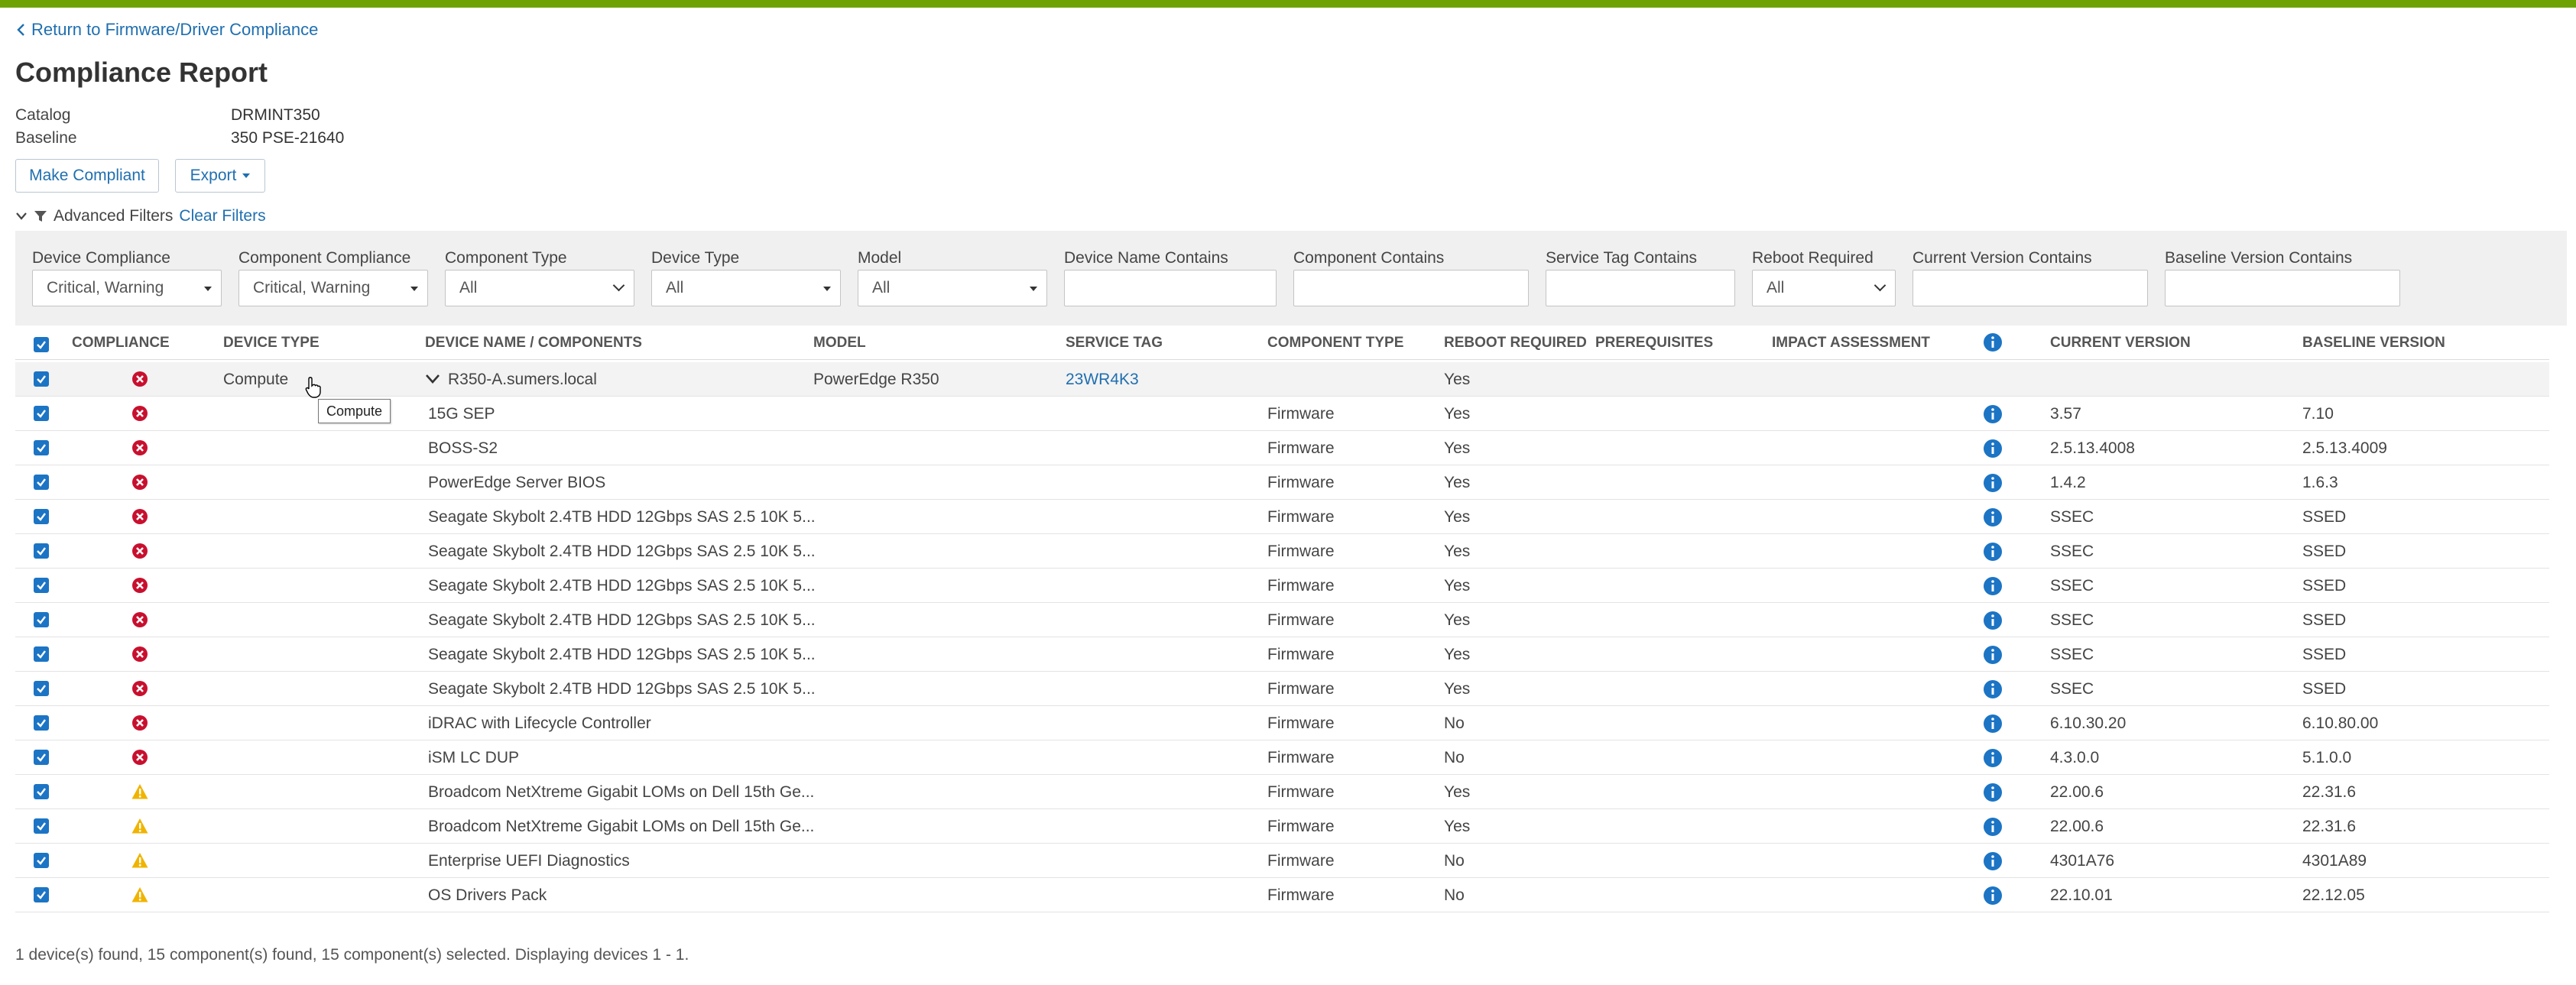  I want to click on component-row: iSM LC DUP Firmware No 4.3.0.0 5.1.0.0, so click(1282, 757).